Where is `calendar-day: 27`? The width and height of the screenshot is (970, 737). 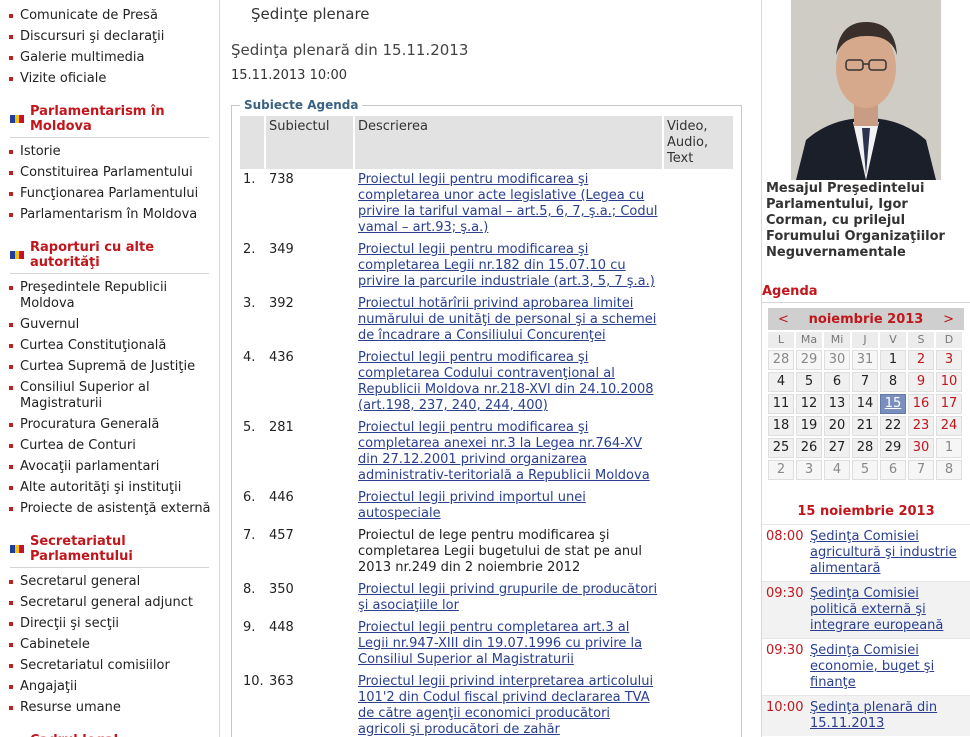 calendar-day: 27 is located at coordinates (837, 448).